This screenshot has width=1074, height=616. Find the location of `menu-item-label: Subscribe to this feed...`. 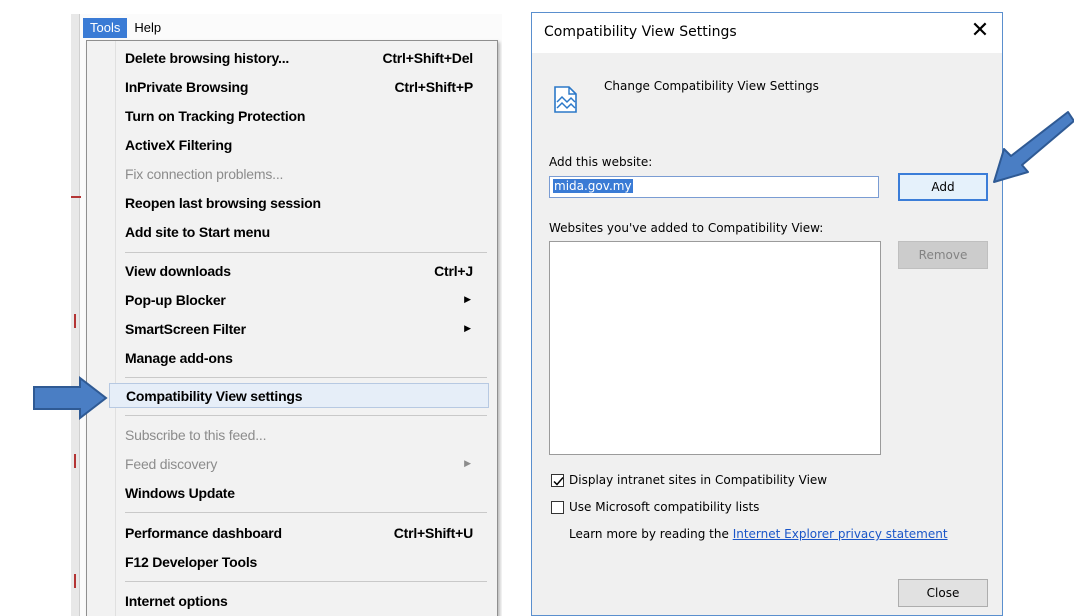

menu-item-label: Subscribe to this feed... is located at coordinates (196, 434).